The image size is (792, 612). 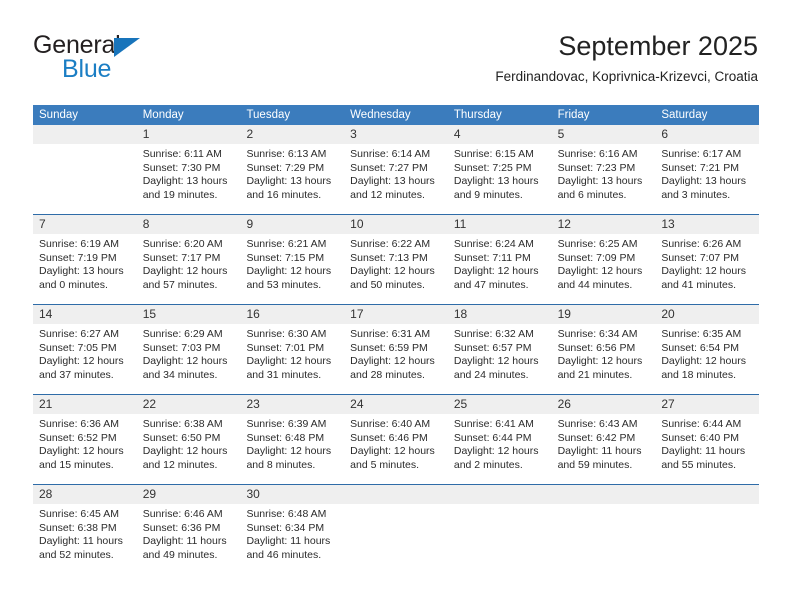 I want to click on day-info-line: Sunset: 6:59 PM, so click(x=389, y=347).